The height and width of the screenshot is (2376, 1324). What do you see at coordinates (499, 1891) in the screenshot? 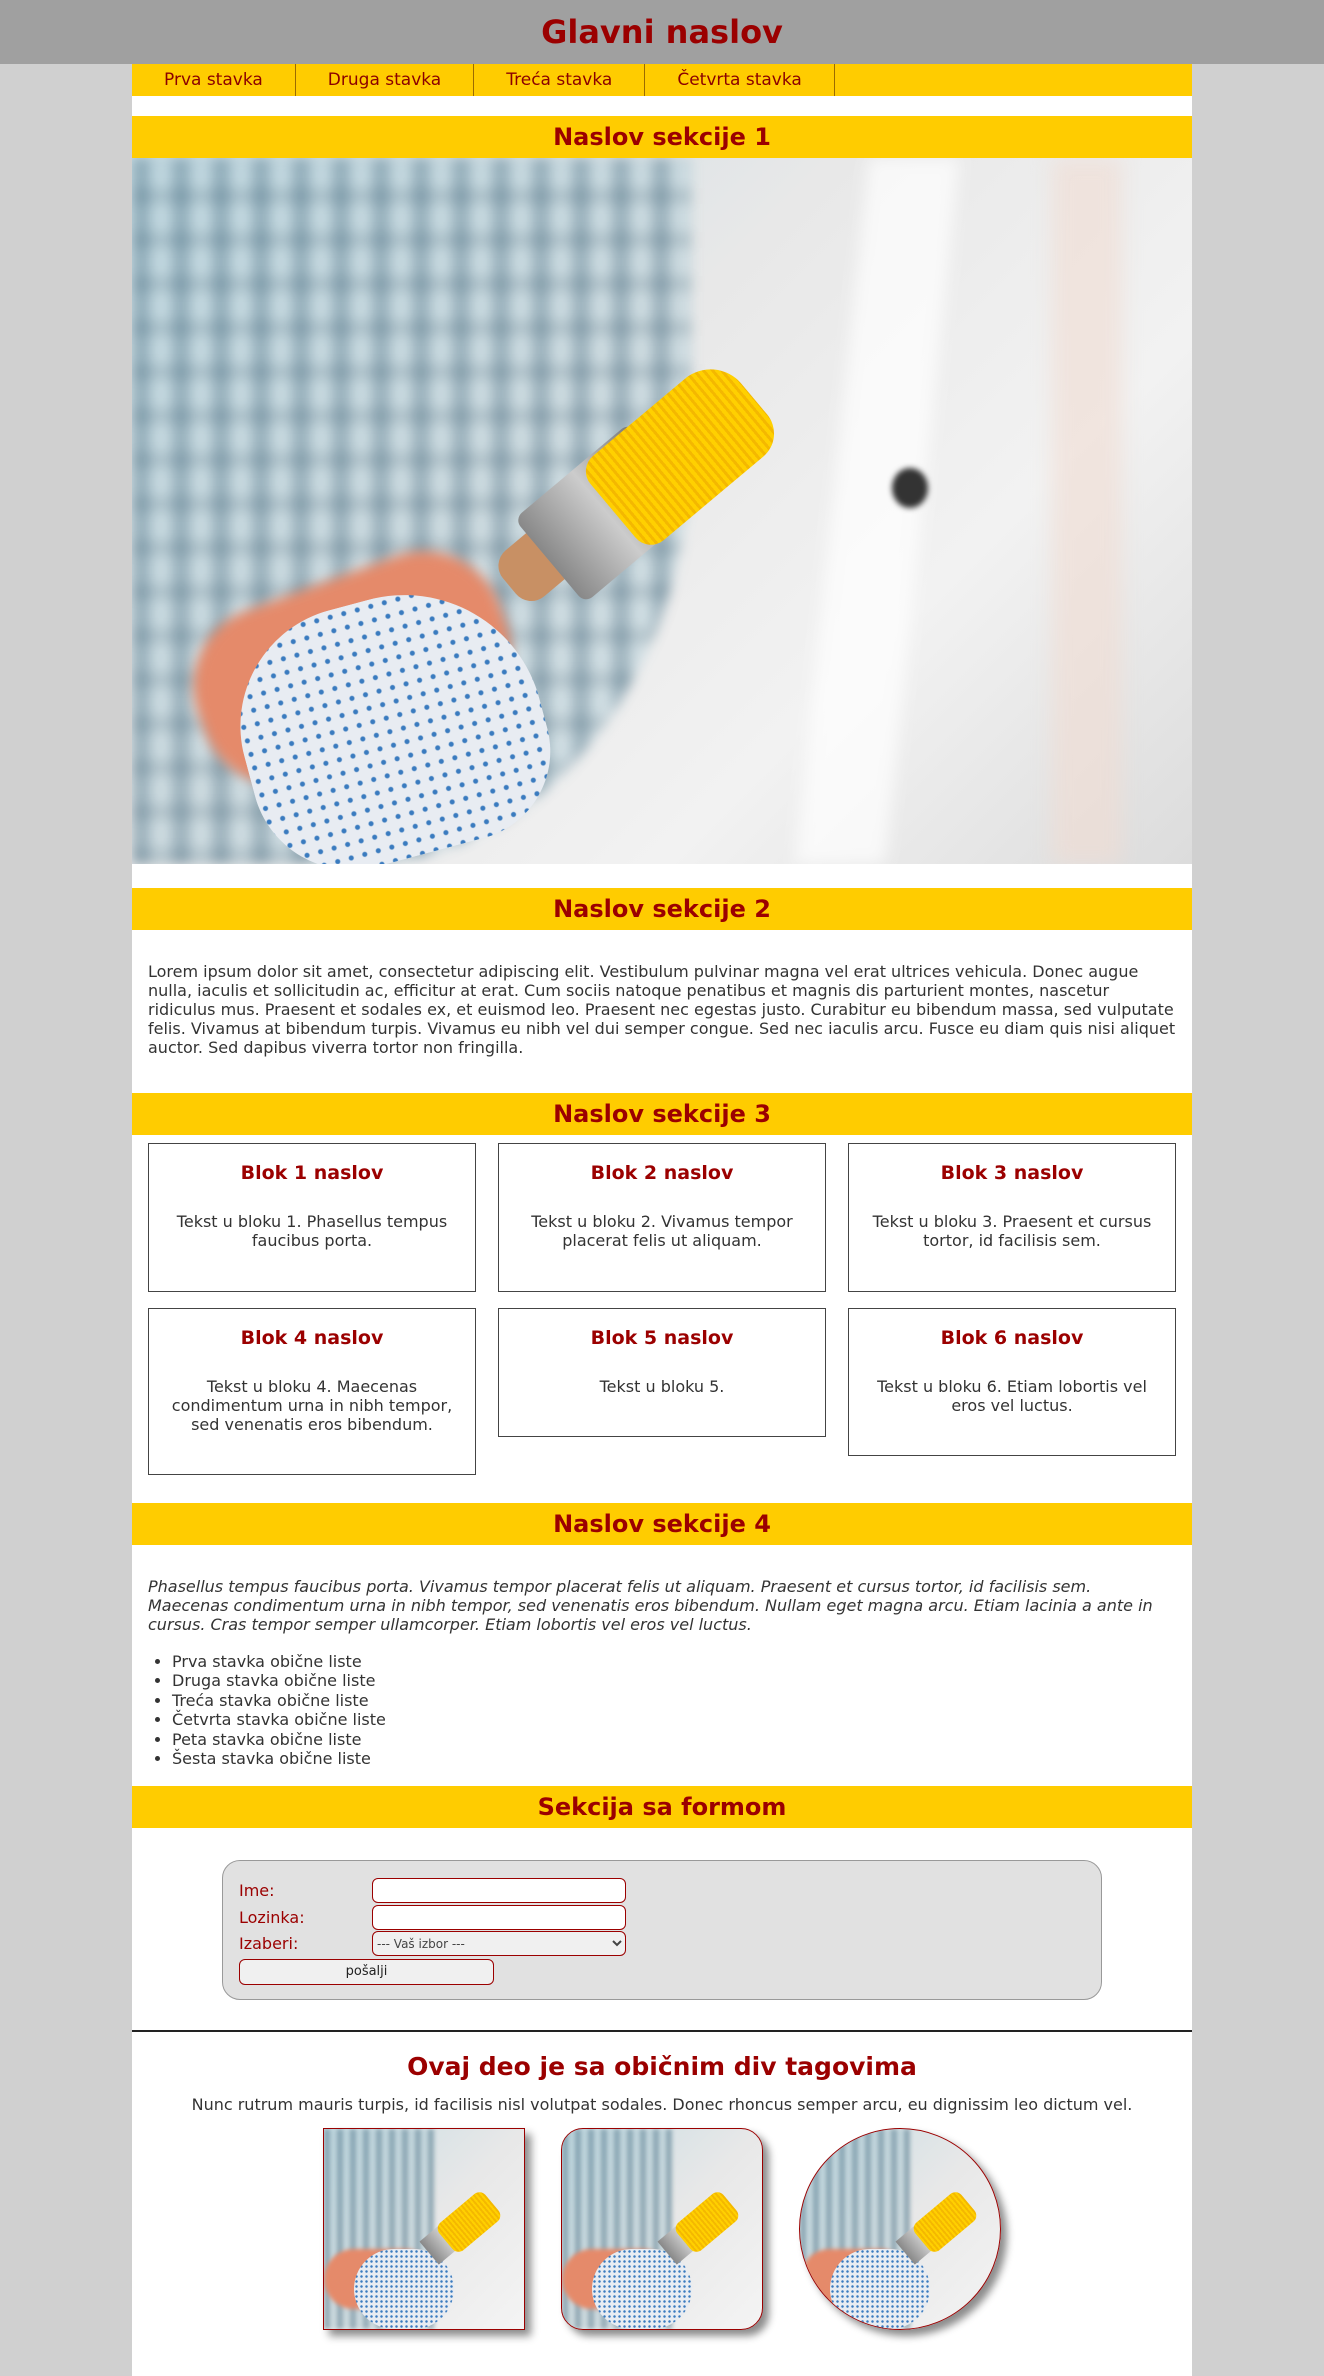
I see `name-input` at bounding box center [499, 1891].